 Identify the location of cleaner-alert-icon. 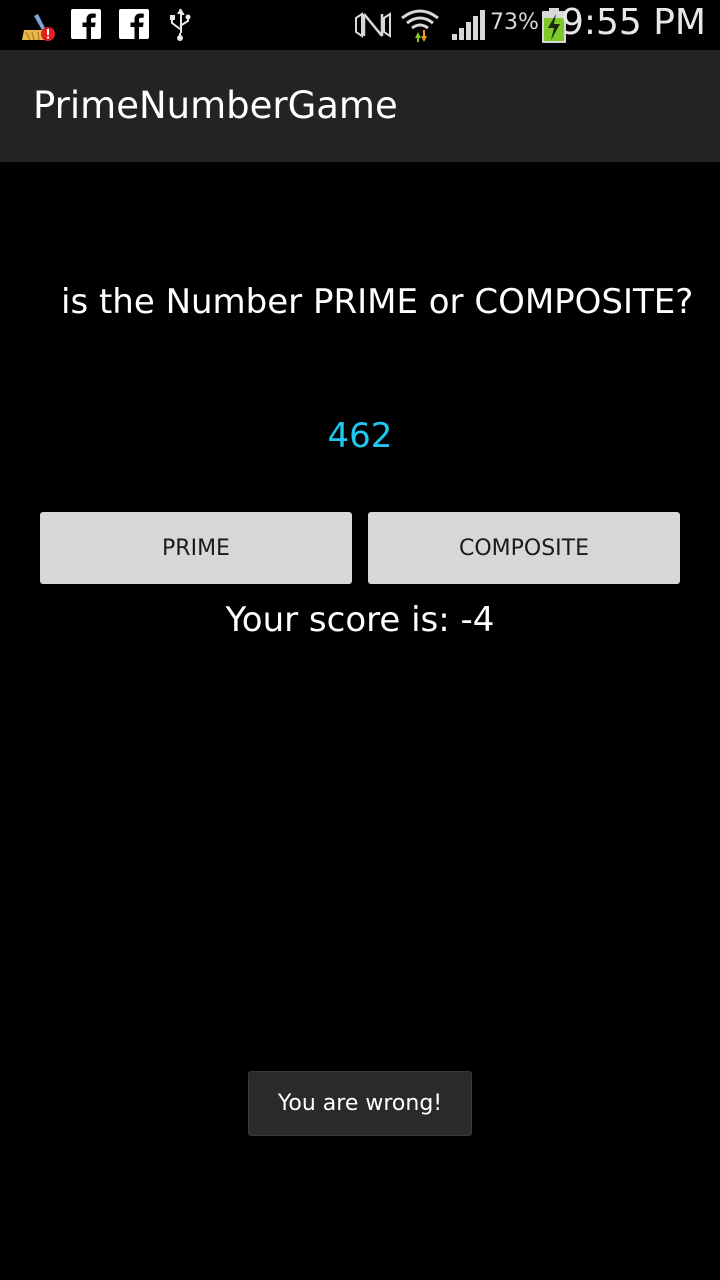
(38, 28).